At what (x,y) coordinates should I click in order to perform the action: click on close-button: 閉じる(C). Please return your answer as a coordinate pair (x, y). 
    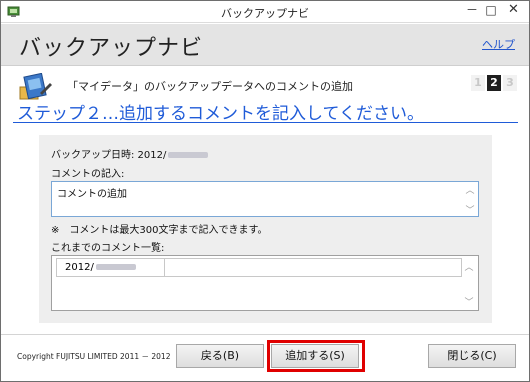
    Looking at the image, I should click on (472, 356).